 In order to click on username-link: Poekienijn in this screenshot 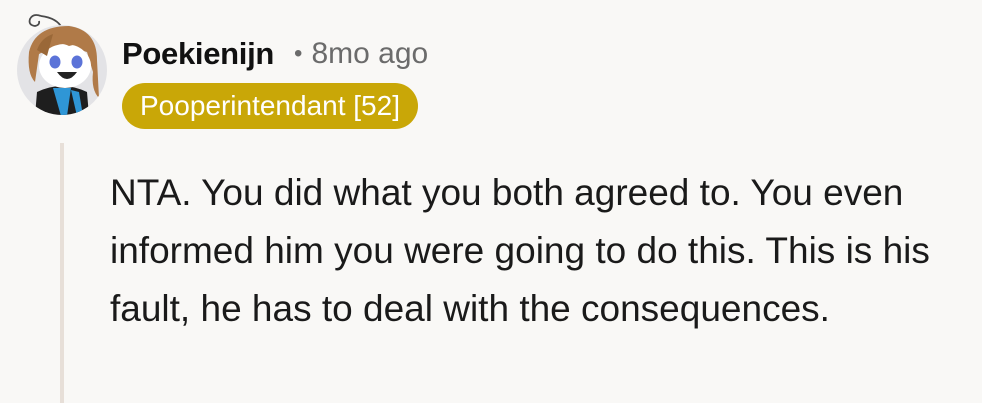, I will do `click(198, 54)`.